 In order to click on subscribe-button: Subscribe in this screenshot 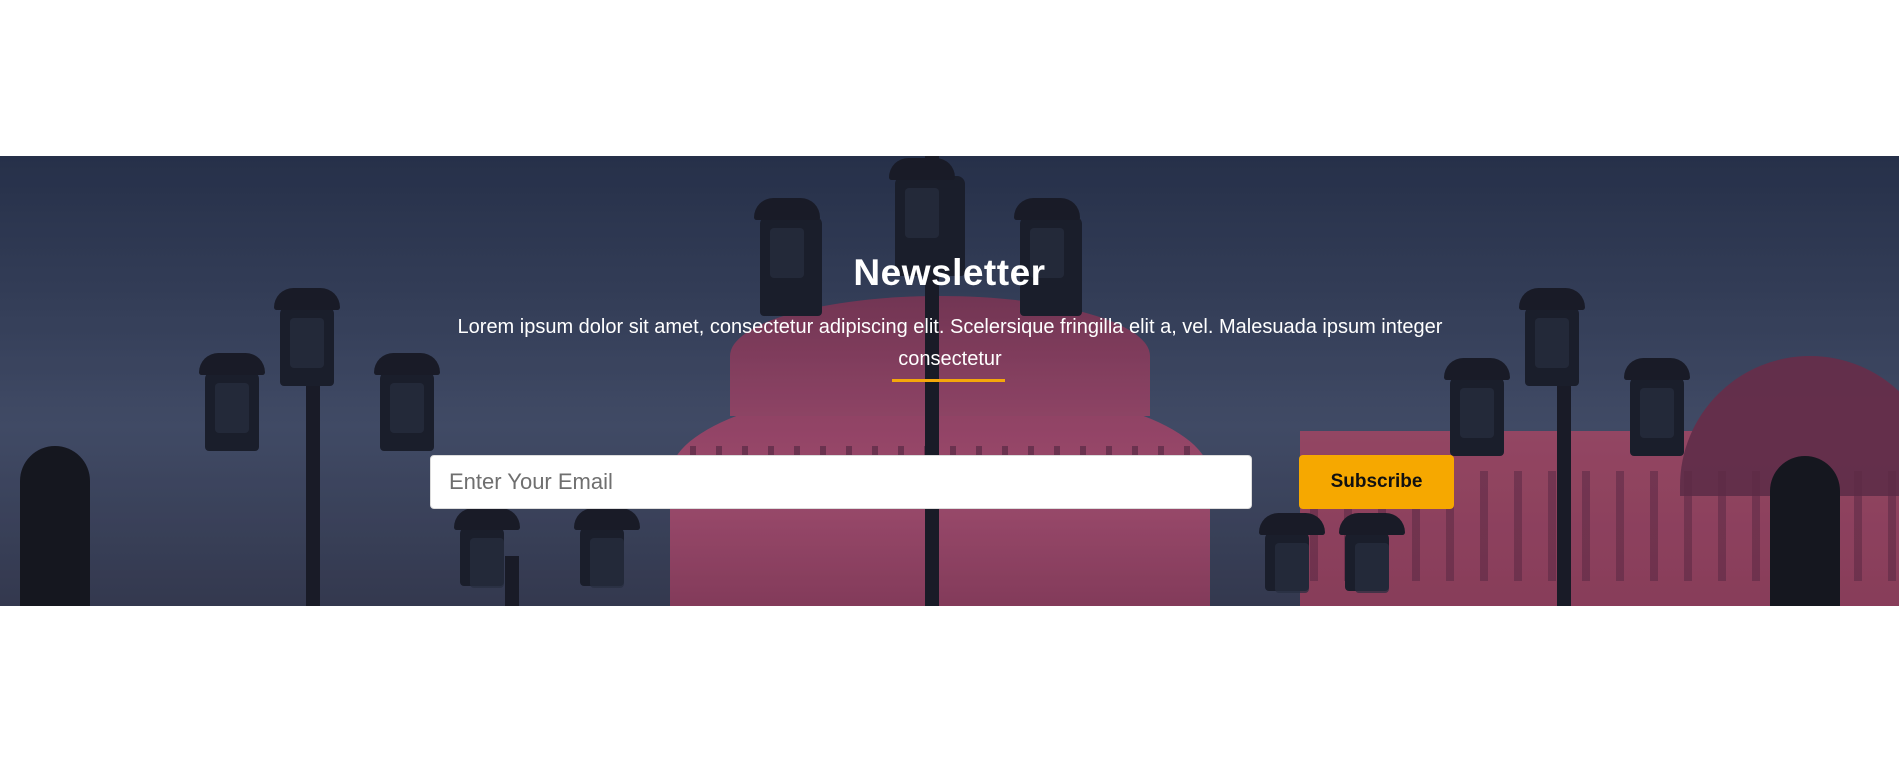, I will do `click(1376, 482)`.